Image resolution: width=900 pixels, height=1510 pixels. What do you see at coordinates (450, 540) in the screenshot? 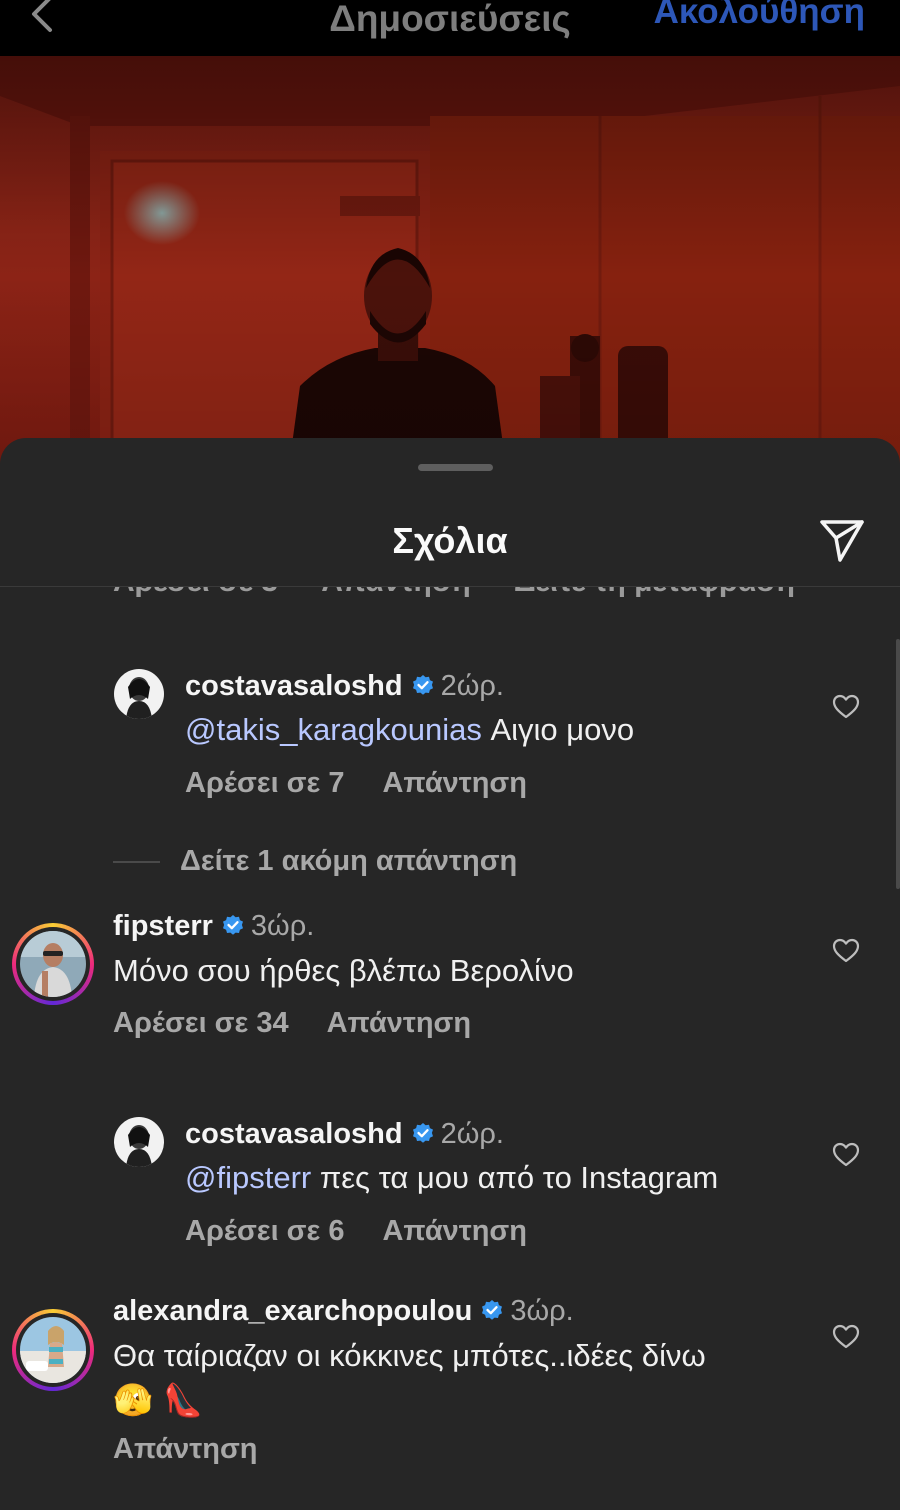
I see `sheet-title: Σχόλια` at bounding box center [450, 540].